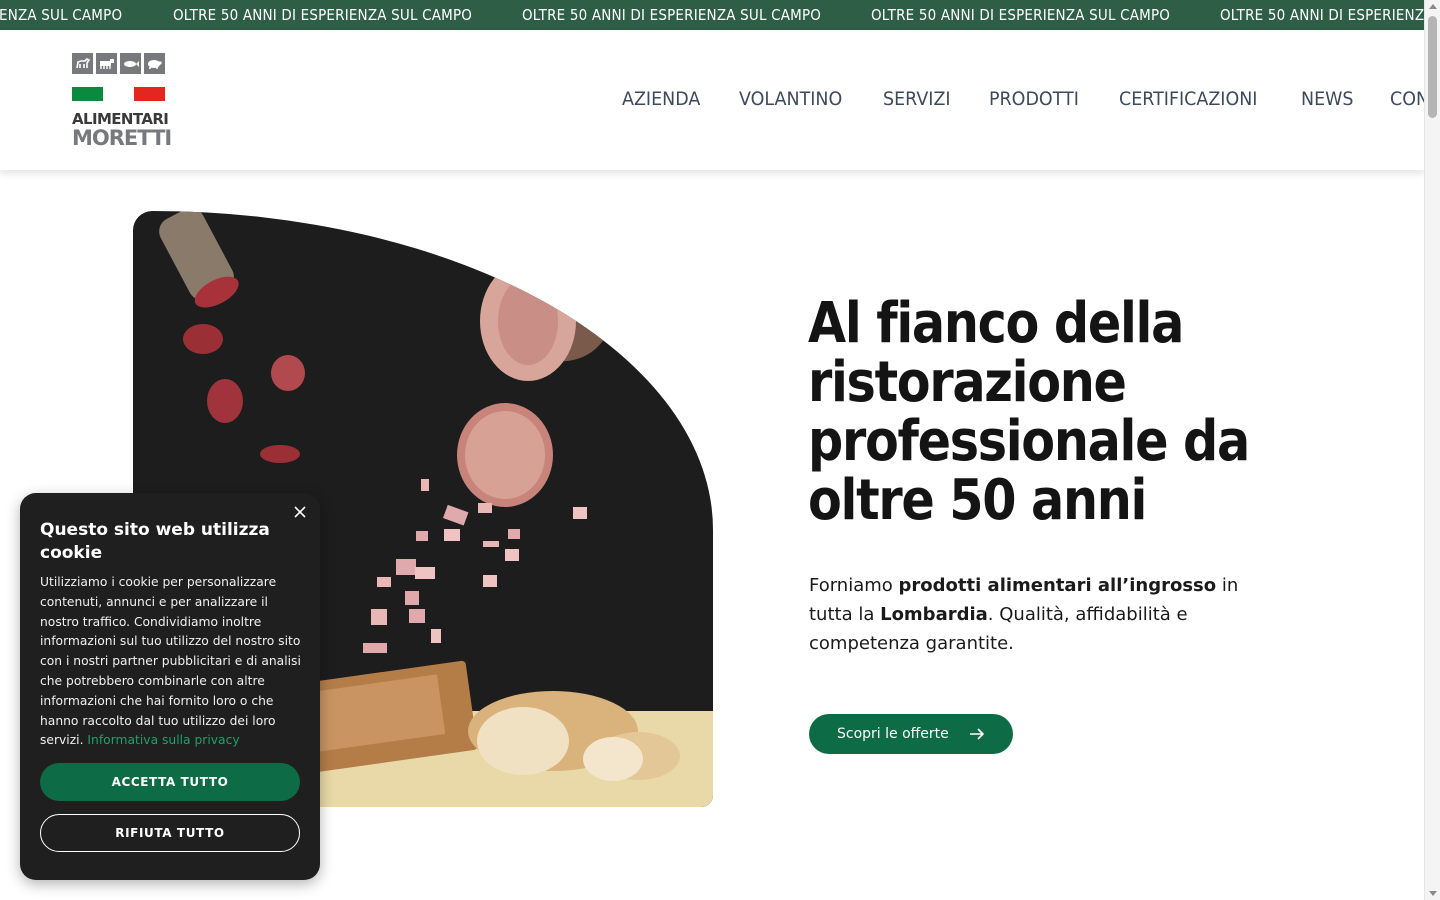 The image size is (1440, 900). Describe the element at coordinates (1433, 6) in the screenshot. I see `scroll-up-icon` at that location.